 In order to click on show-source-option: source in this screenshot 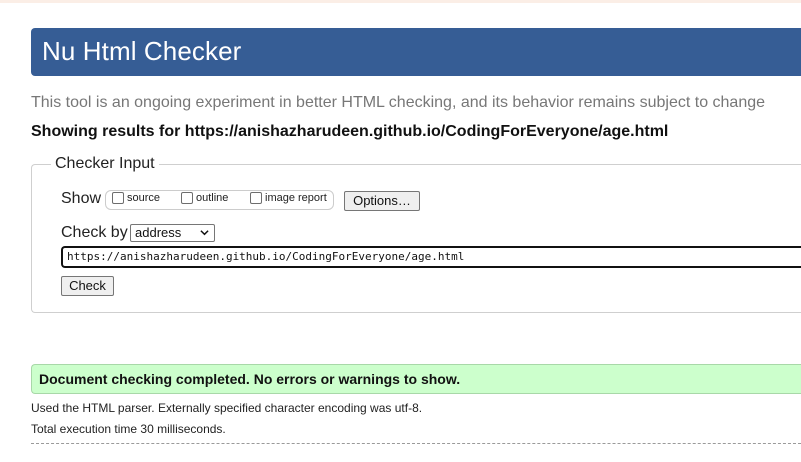, I will do `click(136, 198)`.